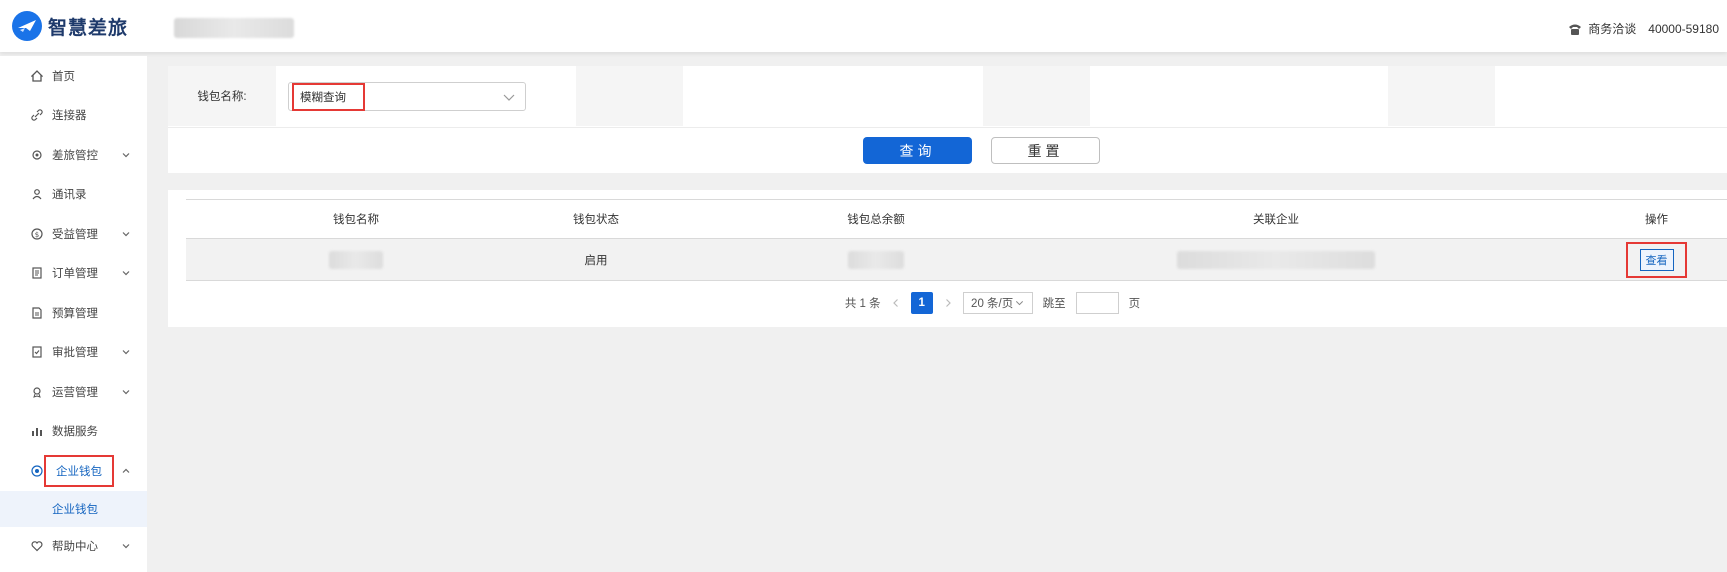 The height and width of the screenshot is (572, 1727). Describe the element at coordinates (73, 508) in the screenshot. I see `sidebar-subitem-enterprise-wallet: 企业钱包` at that location.